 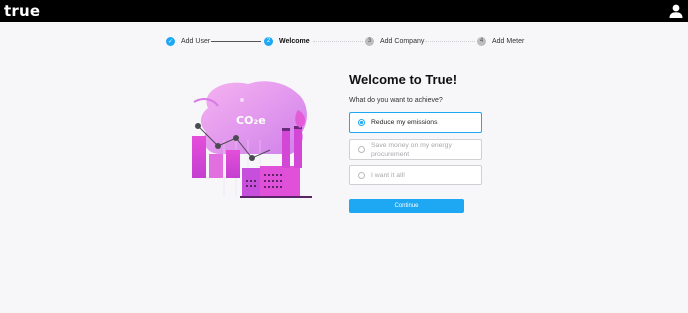 I want to click on radio-selected-icon, so click(x=361, y=122).